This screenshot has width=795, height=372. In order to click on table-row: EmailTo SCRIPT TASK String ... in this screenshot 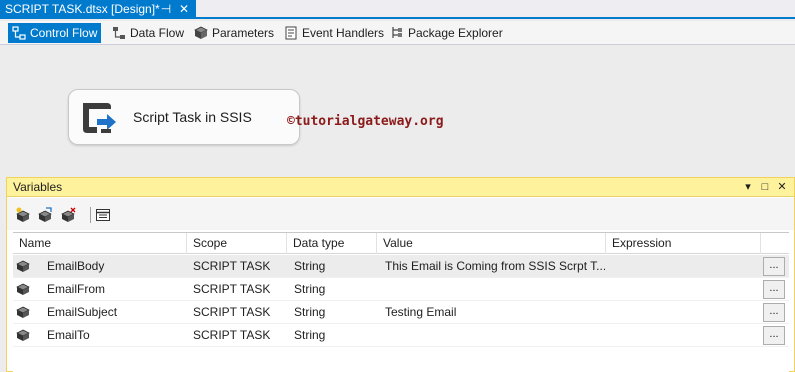, I will do `click(401, 335)`.